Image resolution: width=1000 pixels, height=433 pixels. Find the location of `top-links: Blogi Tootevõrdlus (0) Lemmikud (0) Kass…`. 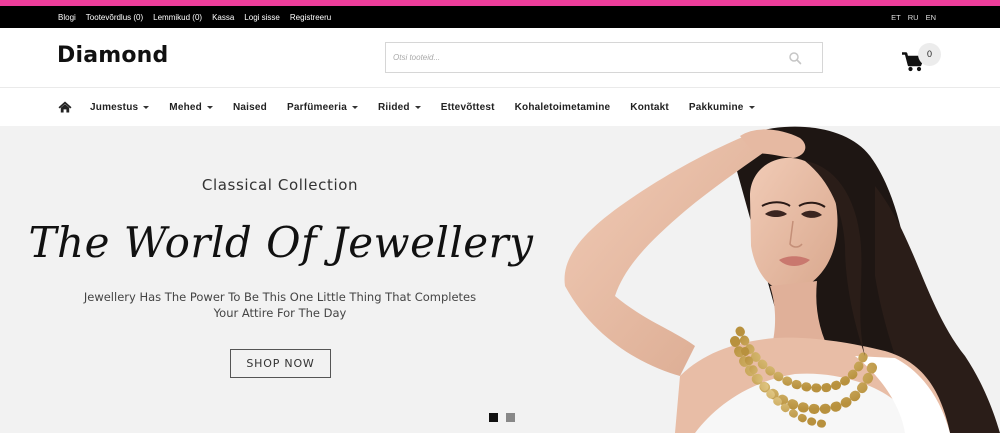

top-links: Blogi Tootevõrdlus (0) Lemmikud (0) Kass… is located at coordinates (194, 17).